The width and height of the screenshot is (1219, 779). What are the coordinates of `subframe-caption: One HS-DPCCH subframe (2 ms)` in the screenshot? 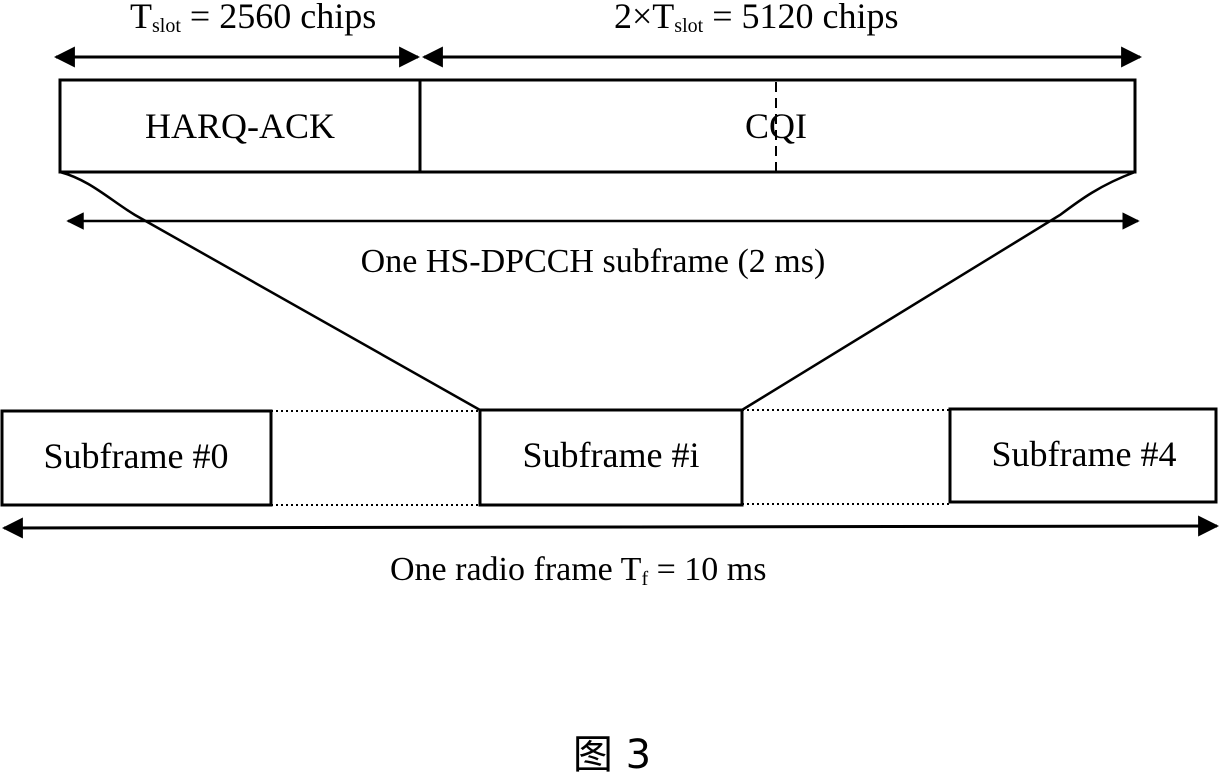 It's located at (593, 261).